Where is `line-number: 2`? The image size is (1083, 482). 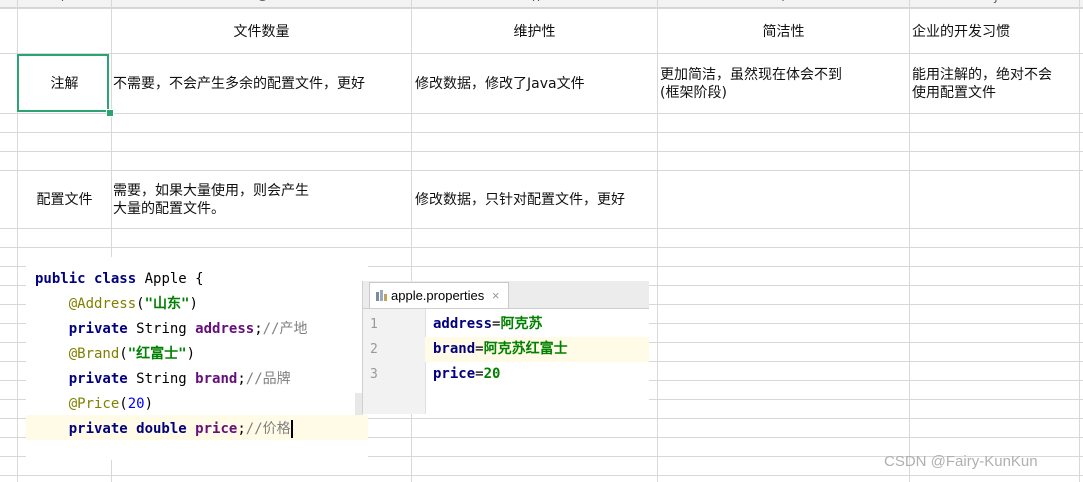
line-number: 2 is located at coordinates (374, 349).